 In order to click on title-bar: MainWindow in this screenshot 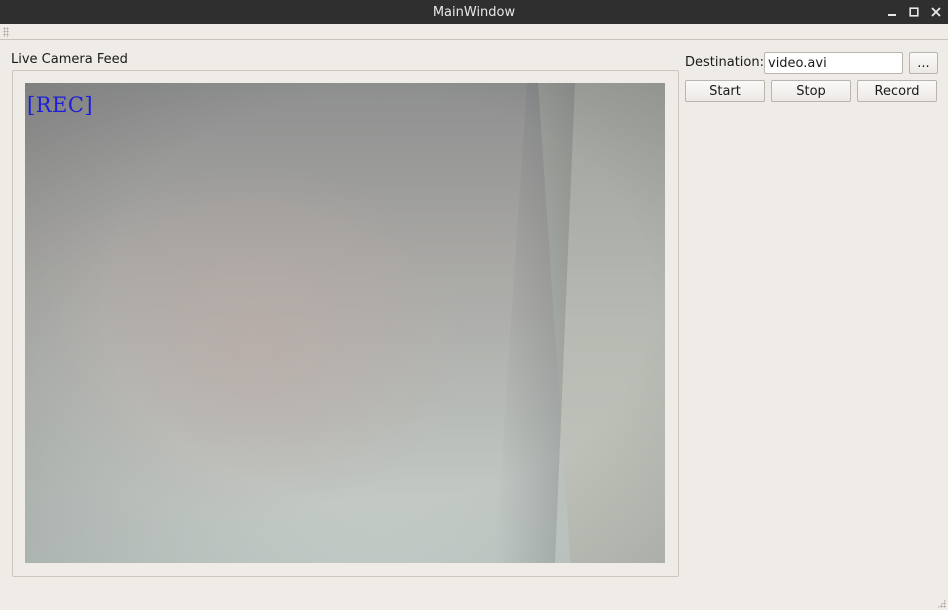, I will do `click(474, 12)`.